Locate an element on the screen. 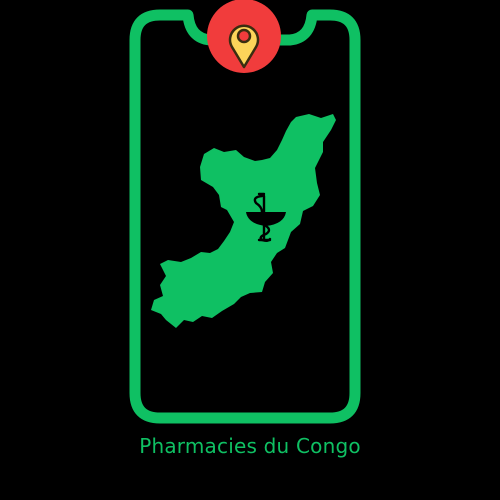  location-pin-icon is located at coordinates (244, 36).